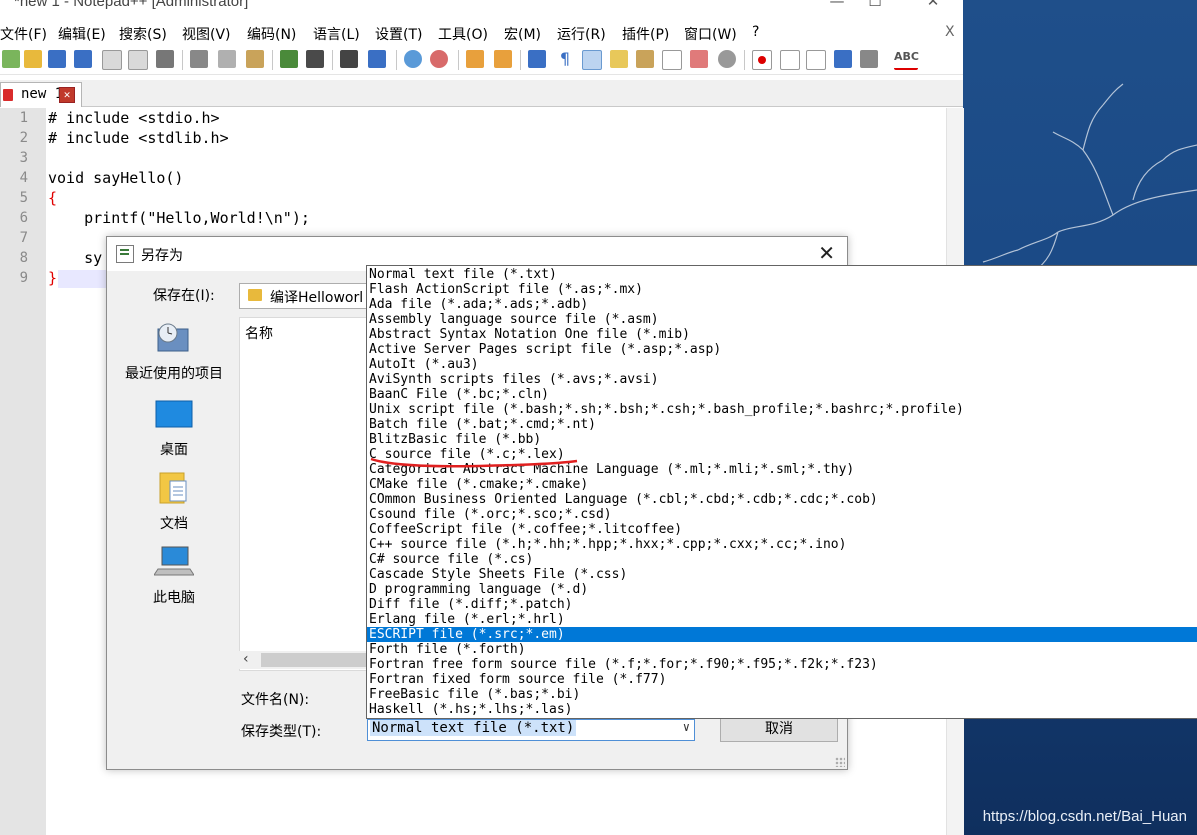 This screenshot has width=1197, height=835. Describe the element at coordinates (672, 60) in the screenshot. I see `function-list-icon` at that location.